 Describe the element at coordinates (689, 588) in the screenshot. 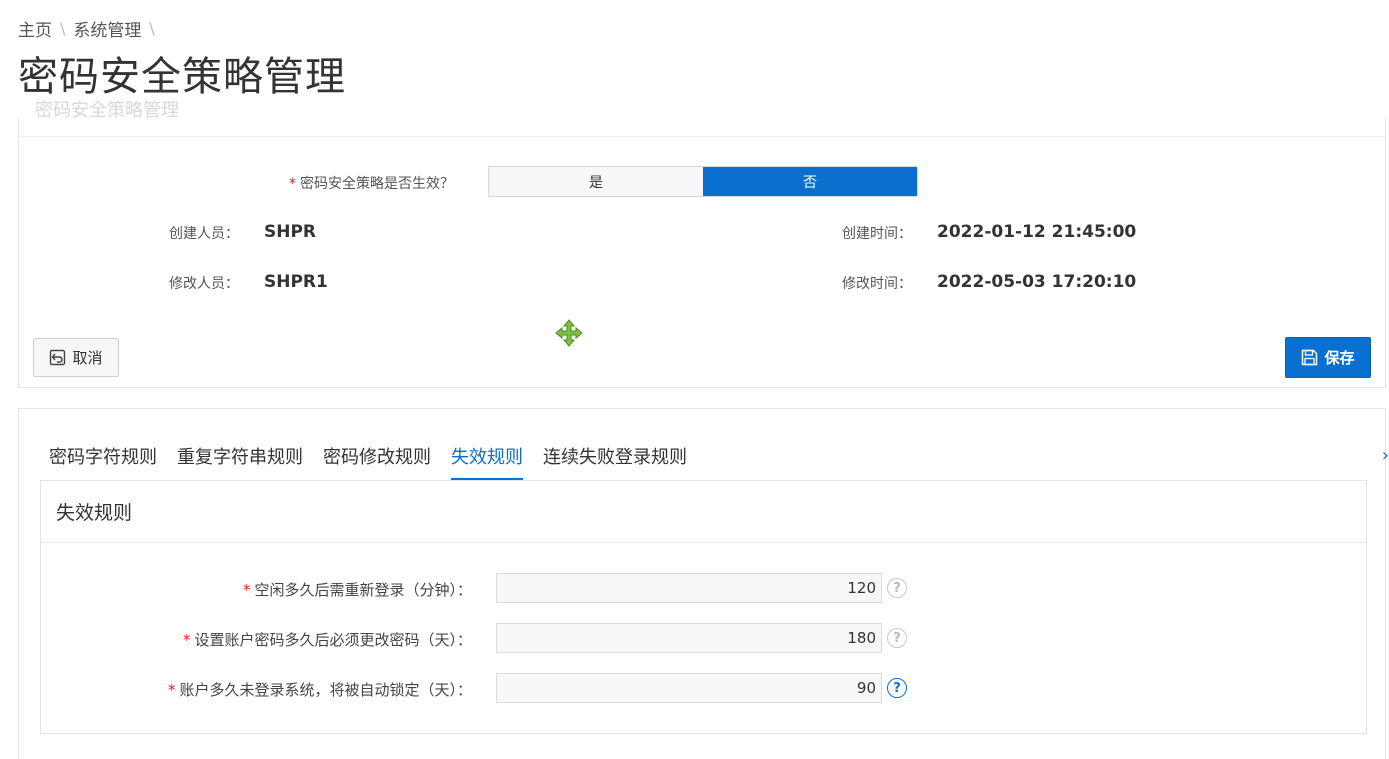

I see `idle-relogin-minutes-input` at that location.